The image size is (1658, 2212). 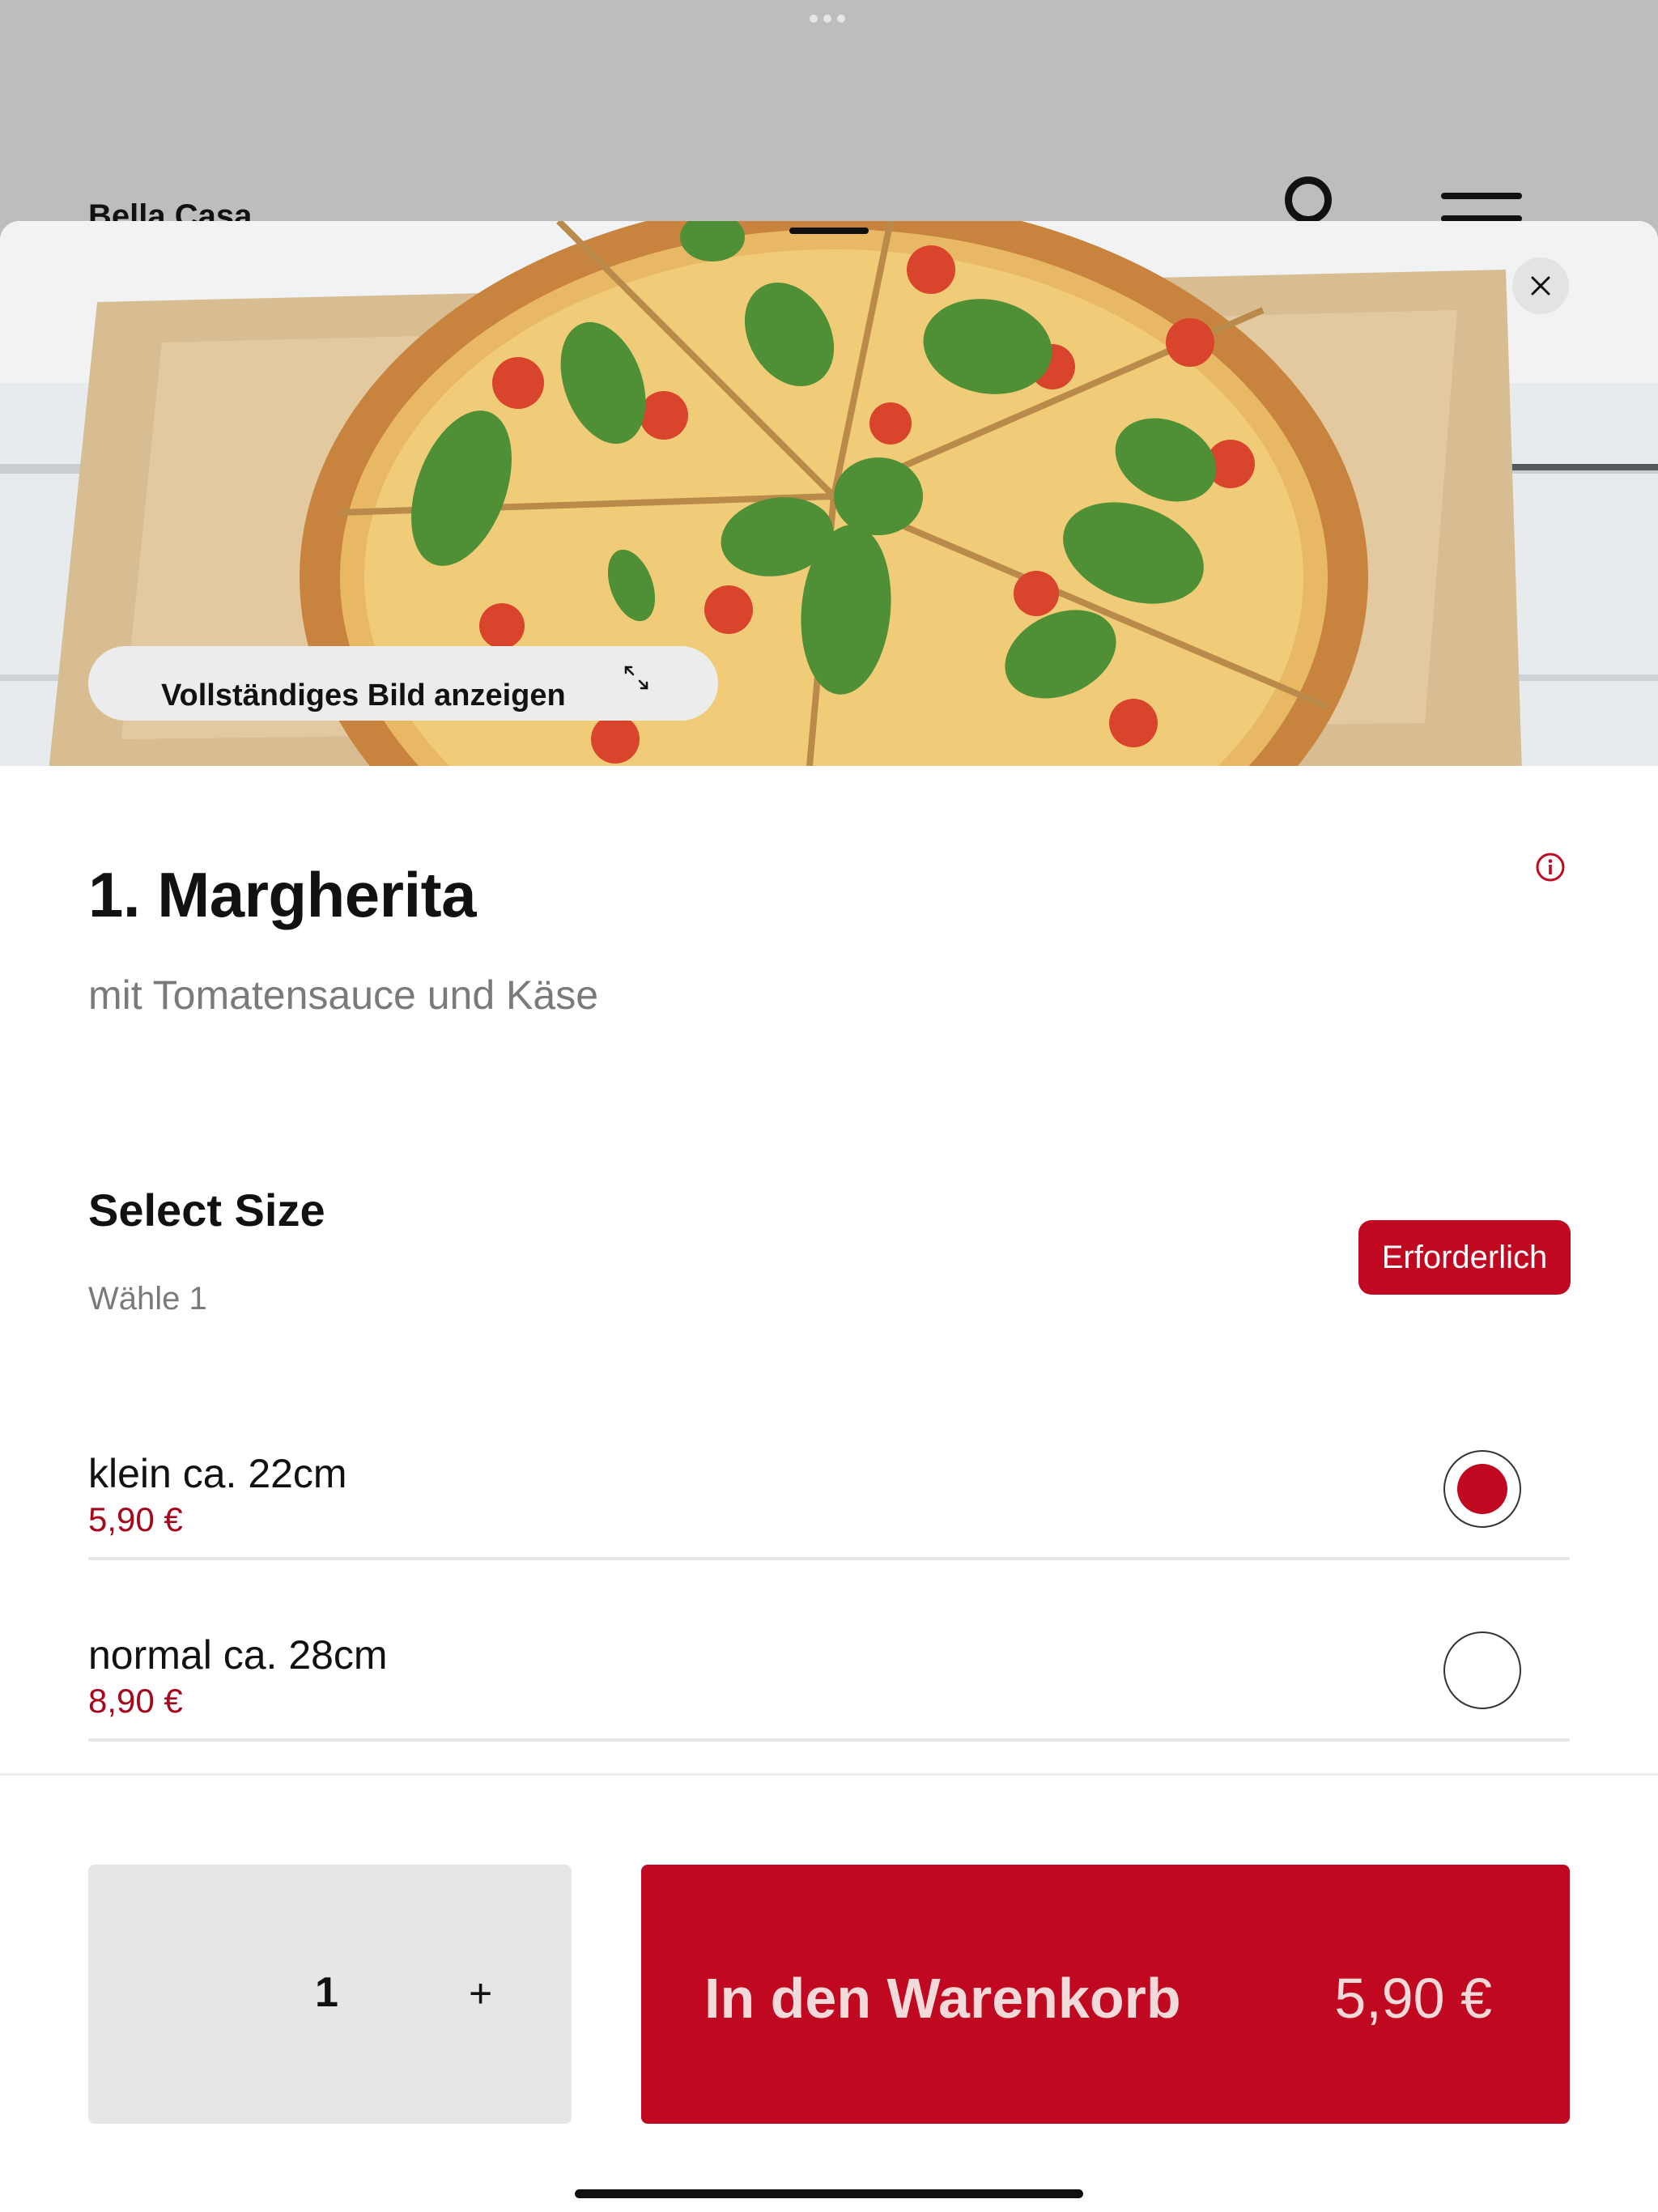 I want to click on add-to-cart-price: 5,90 €, so click(x=1413, y=1998).